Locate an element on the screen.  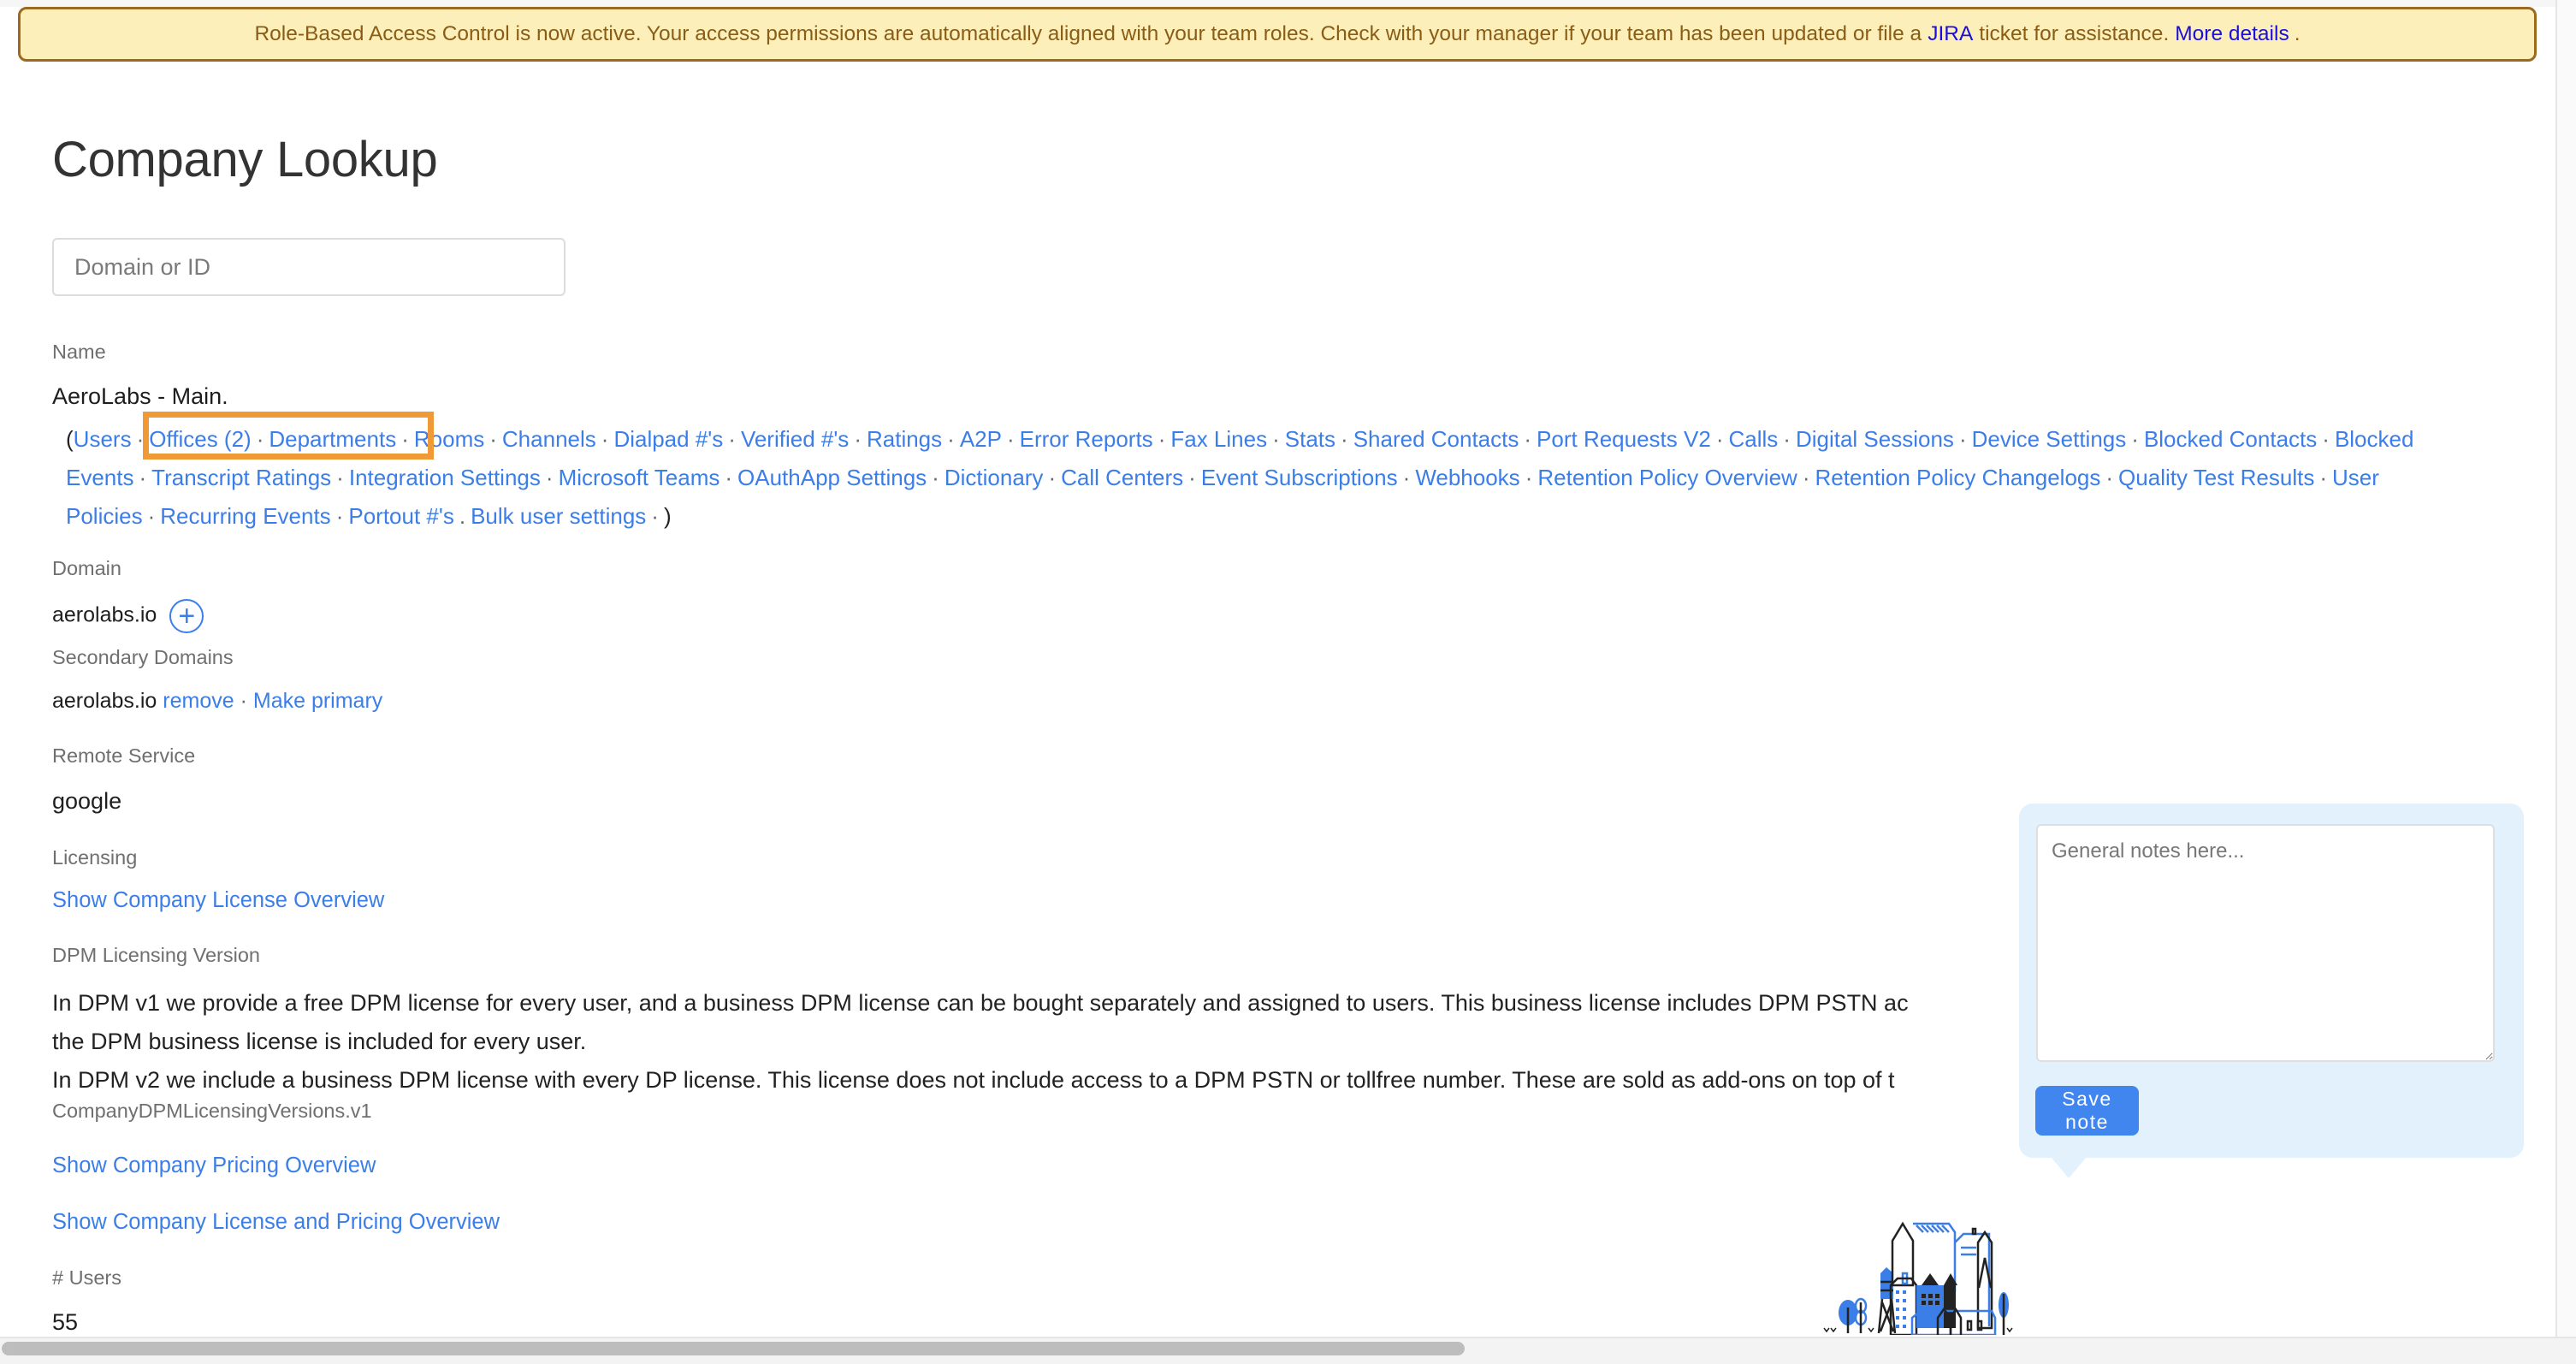
make-primary-link: Make primary is located at coordinates (317, 701).